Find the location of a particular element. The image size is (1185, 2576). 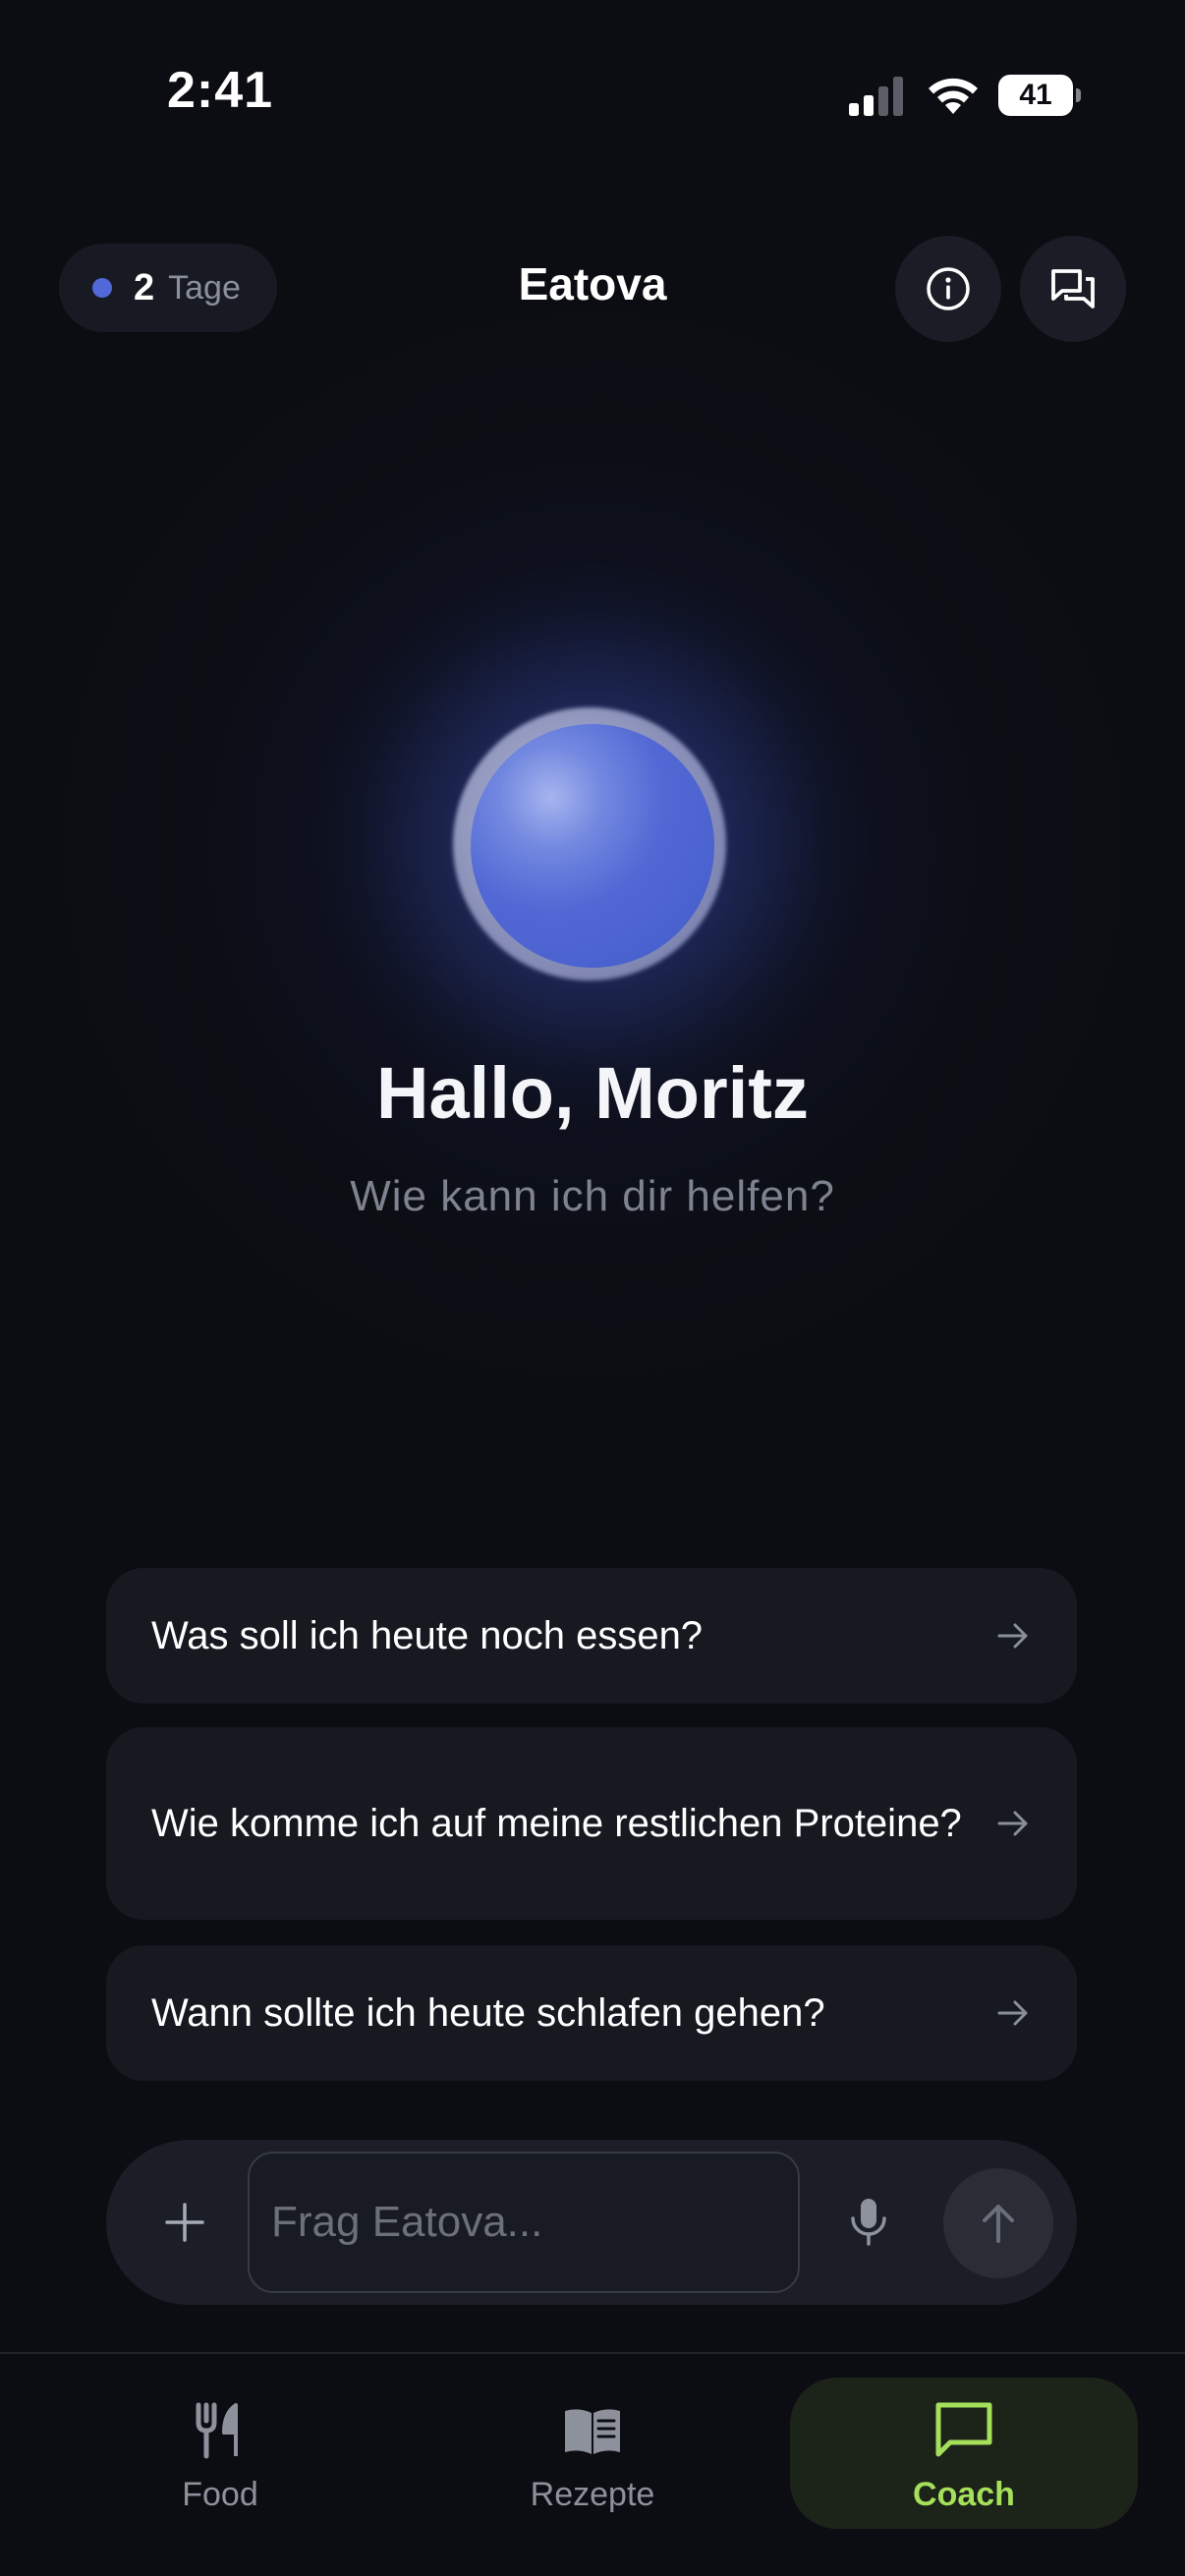

chats-icon is located at coordinates (1073, 288).